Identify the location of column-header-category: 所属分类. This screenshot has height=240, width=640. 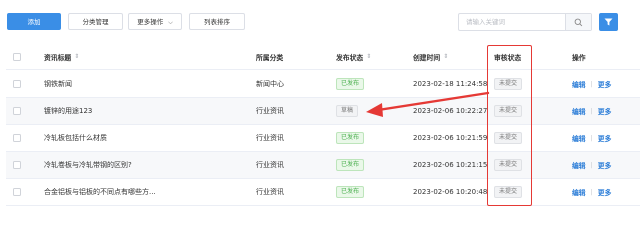
(270, 57).